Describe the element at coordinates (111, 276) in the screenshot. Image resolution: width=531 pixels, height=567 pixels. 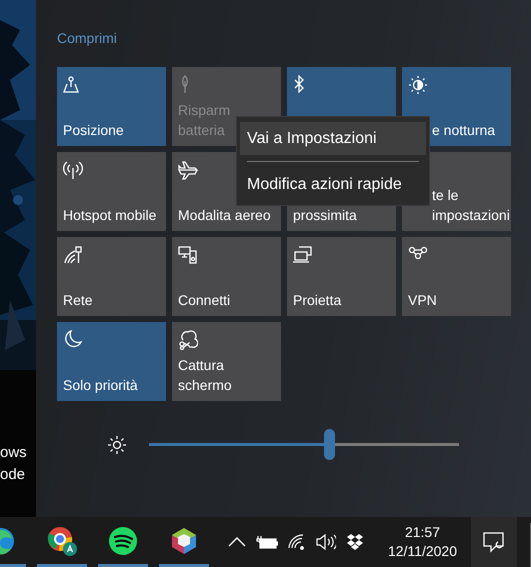
I see `quick-action-tile: Rete` at that location.